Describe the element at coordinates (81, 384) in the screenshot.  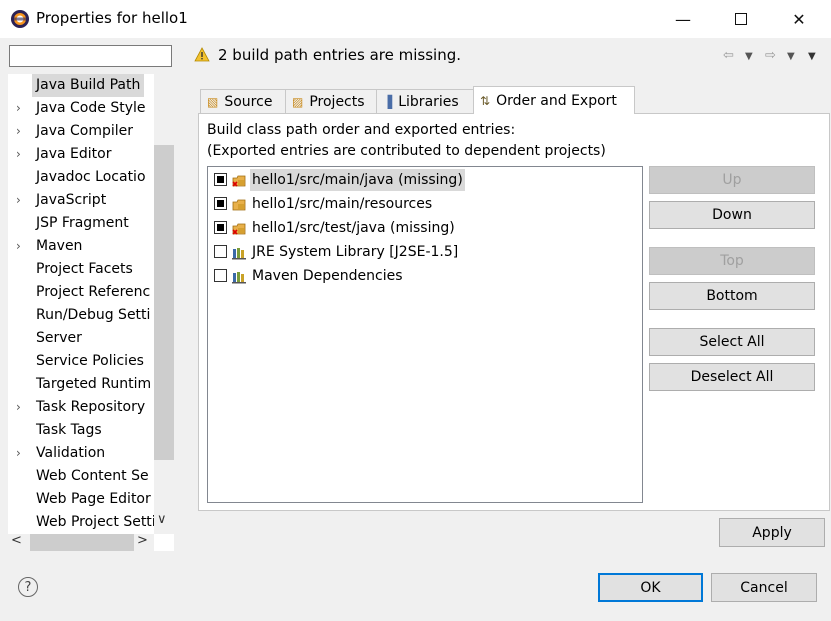
I see `tree-item: Targeted Runtim` at that location.